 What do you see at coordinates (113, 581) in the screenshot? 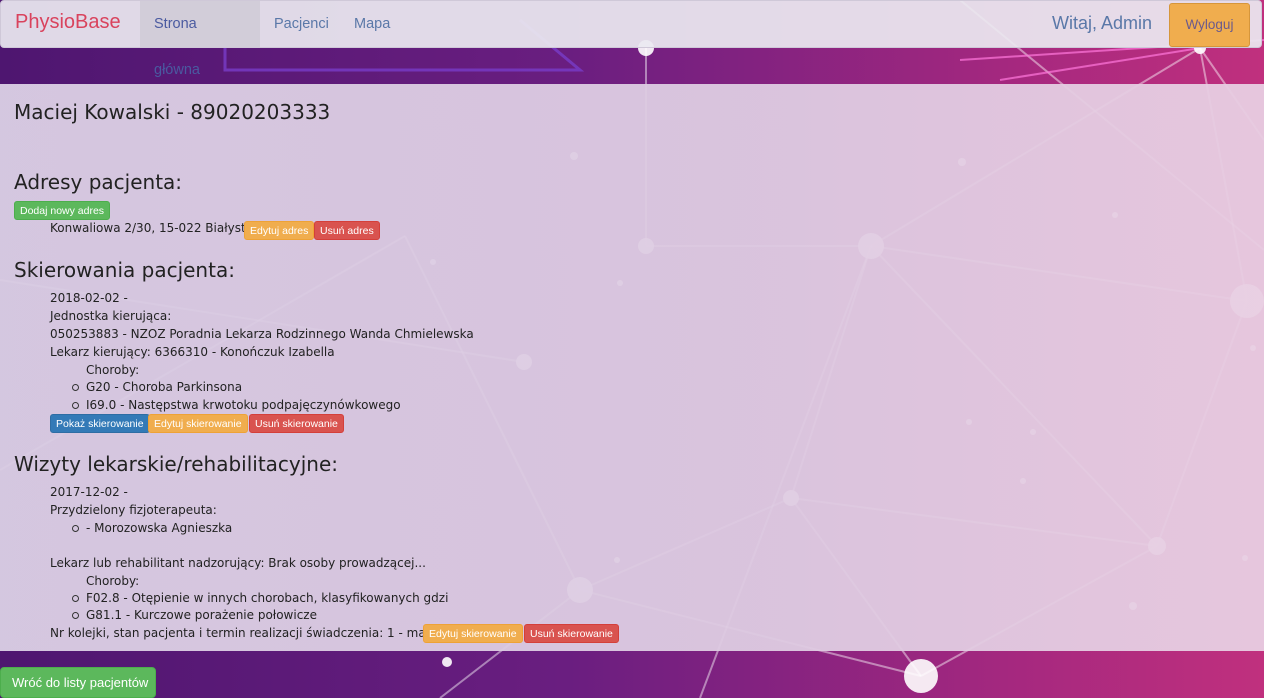
I see `visit-diseases-label: Choroby:` at bounding box center [113, 581].